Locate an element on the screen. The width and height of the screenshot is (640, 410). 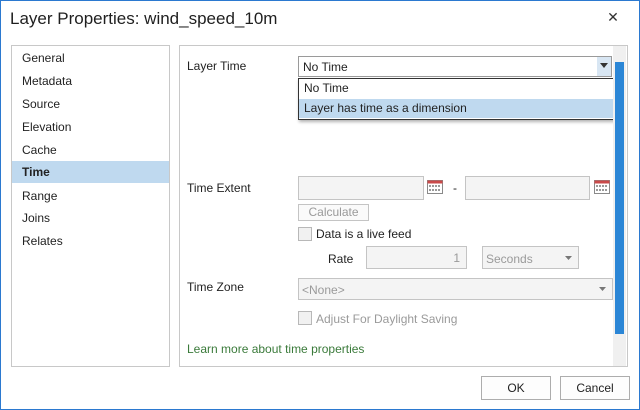
sidebar-item-source: Source is located at coordinates (90, 104).